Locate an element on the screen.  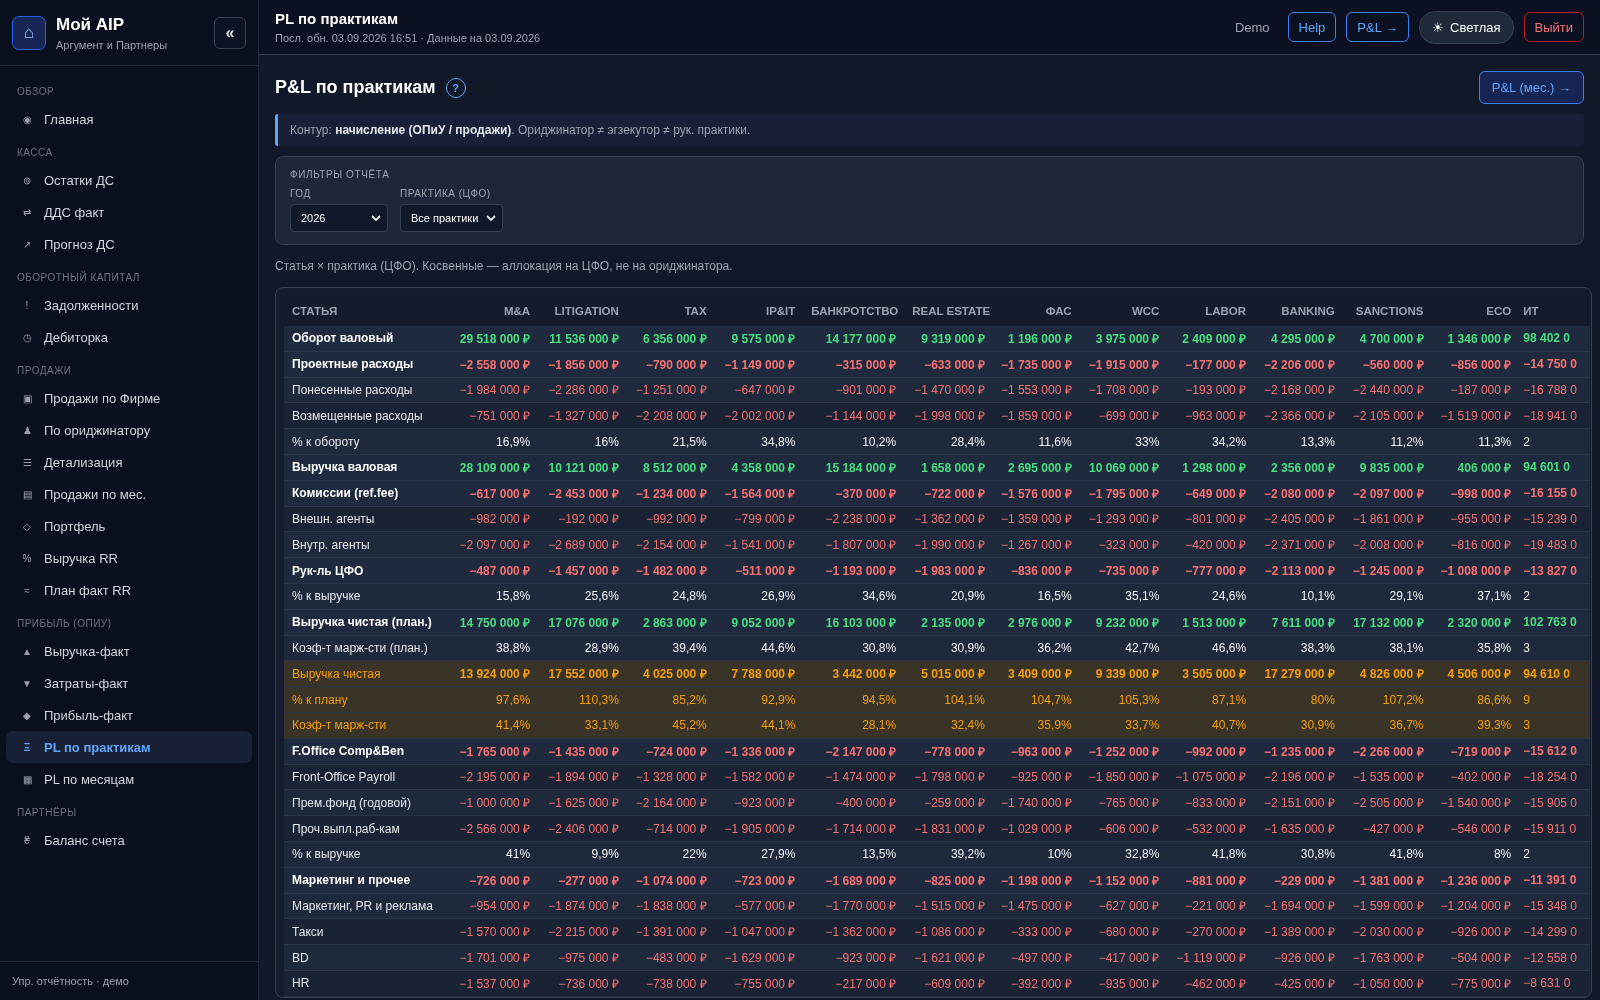
logout-button: Выйти is located at coordinates (1553, 27).